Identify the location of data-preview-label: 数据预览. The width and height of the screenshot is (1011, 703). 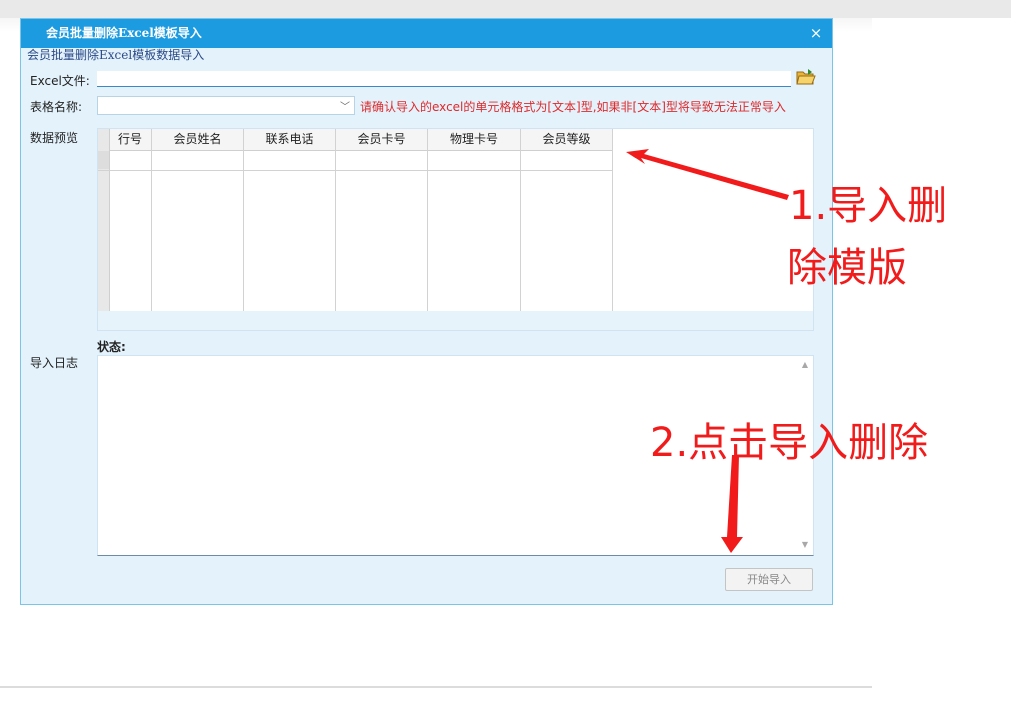
(54, 138).